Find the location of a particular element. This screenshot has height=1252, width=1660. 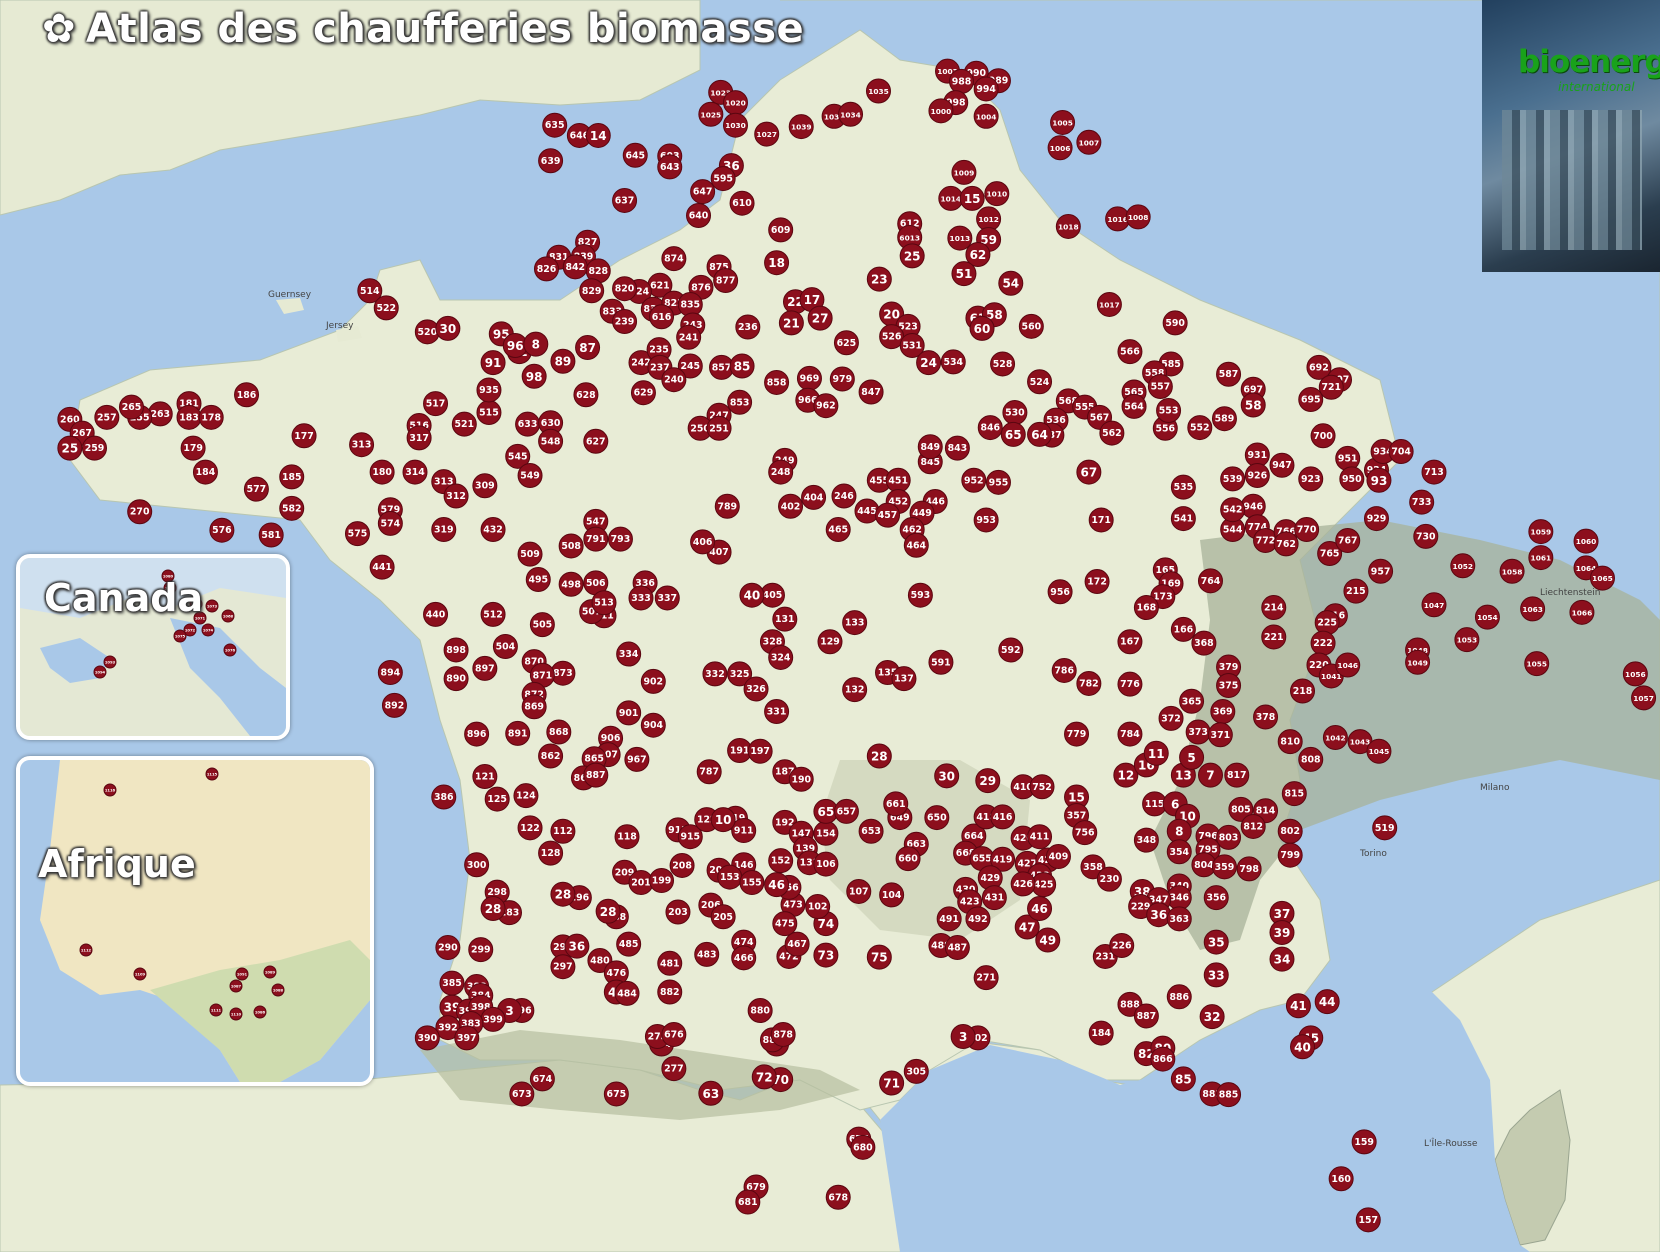

site-marker: 1061 is located at coordinates (1541, 558).